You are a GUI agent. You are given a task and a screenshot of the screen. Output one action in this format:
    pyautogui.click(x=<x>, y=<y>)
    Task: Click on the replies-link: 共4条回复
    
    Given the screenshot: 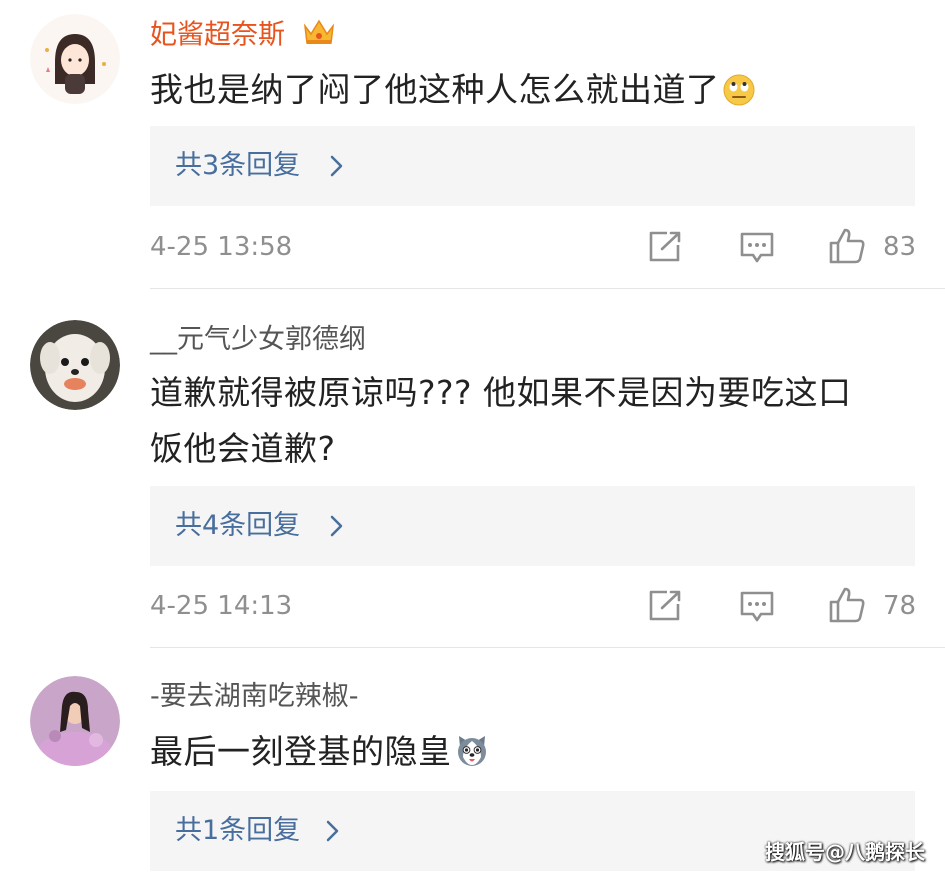 What is the action you would take?
    pyautogui.click(x=532, y=526)
    